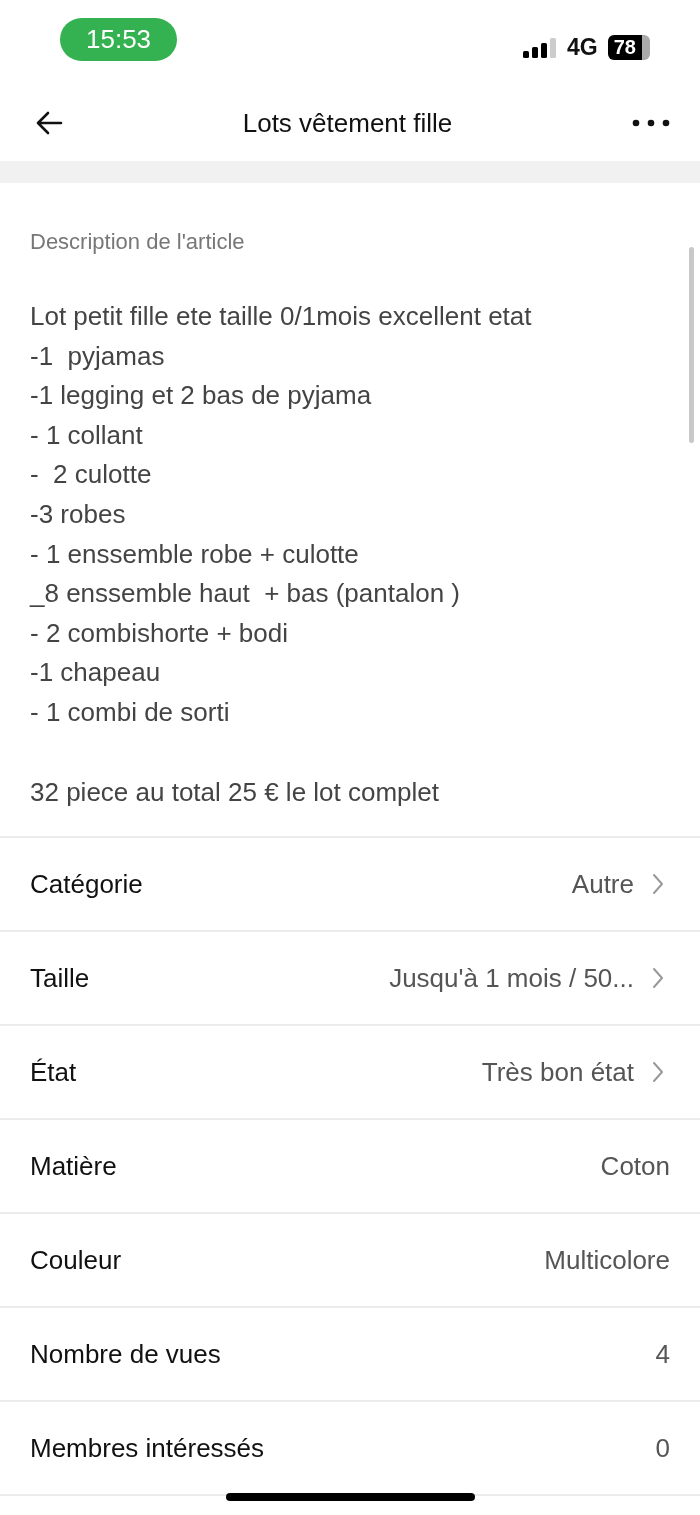 The image size is (700, 1515). What do you see at coordinates (662, 1354) in the screenshot?
I see `detail-value: 4` at bounding box center [662, 1354].